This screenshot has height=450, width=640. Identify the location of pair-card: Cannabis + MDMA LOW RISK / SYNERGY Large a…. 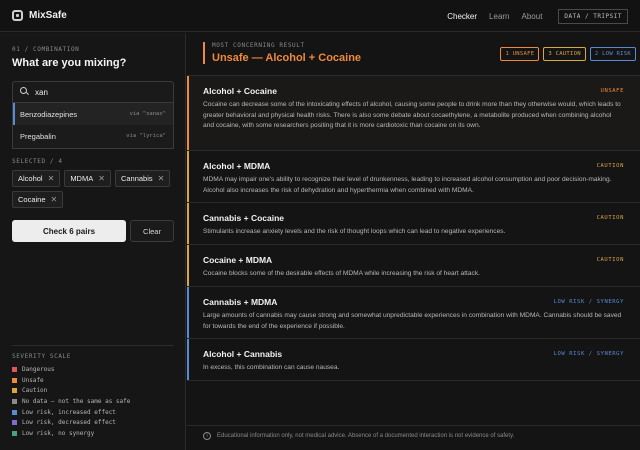
(413, 313).